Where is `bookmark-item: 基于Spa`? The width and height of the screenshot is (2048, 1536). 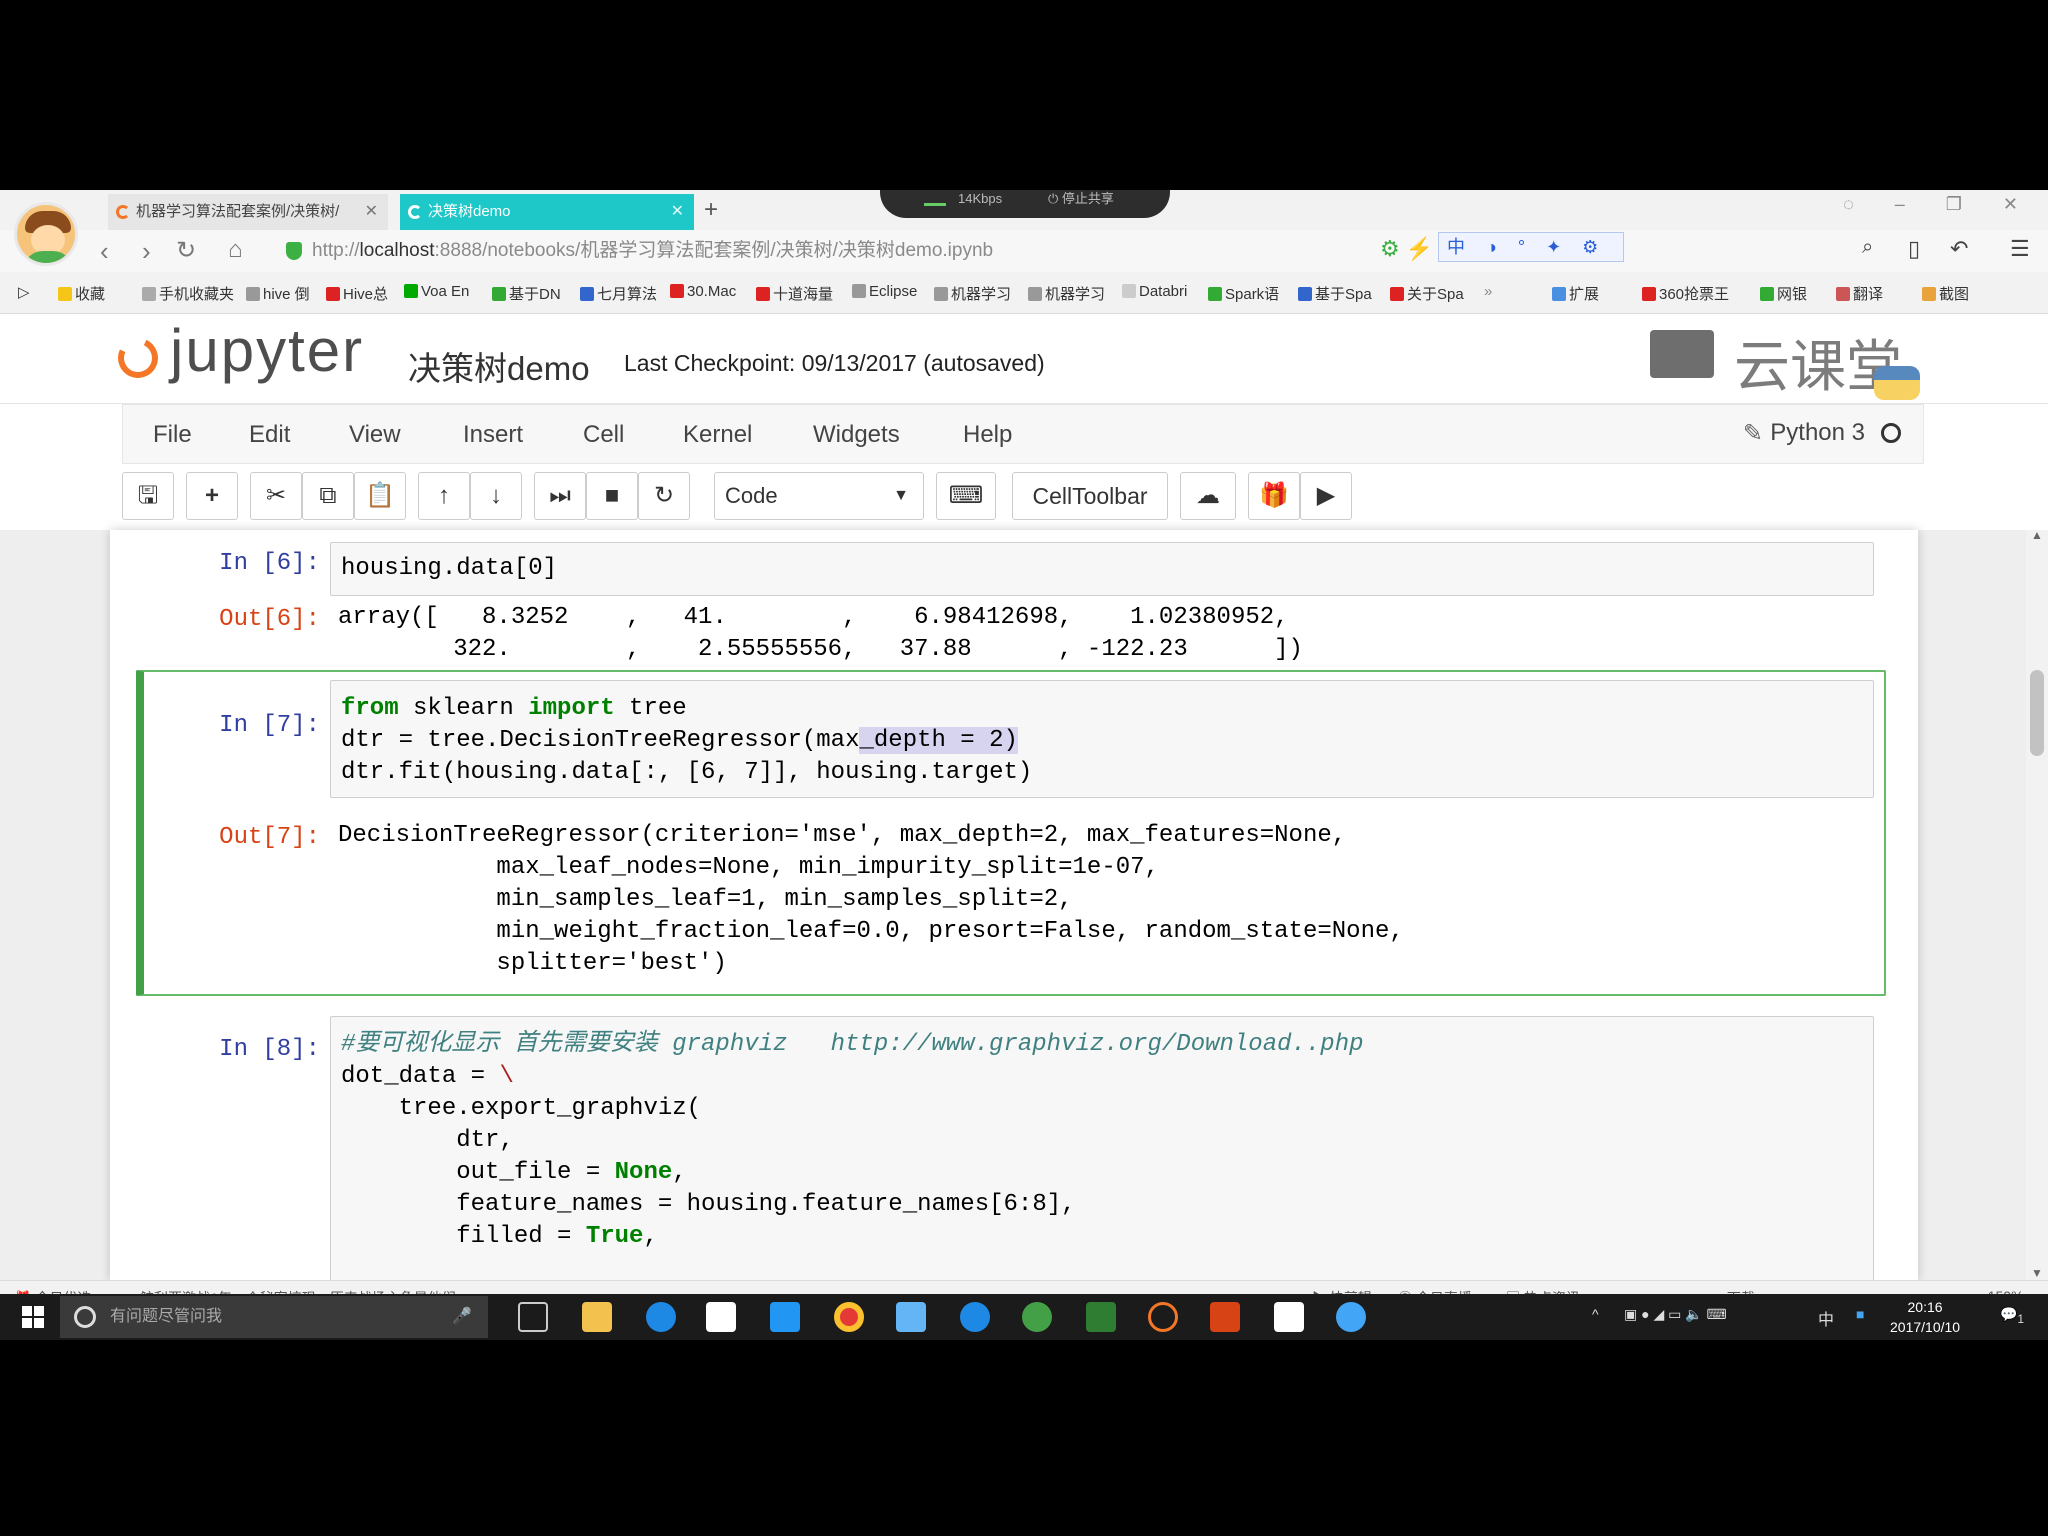 bookmark-item: 基于Spa is located at coordinates (1335, 293).